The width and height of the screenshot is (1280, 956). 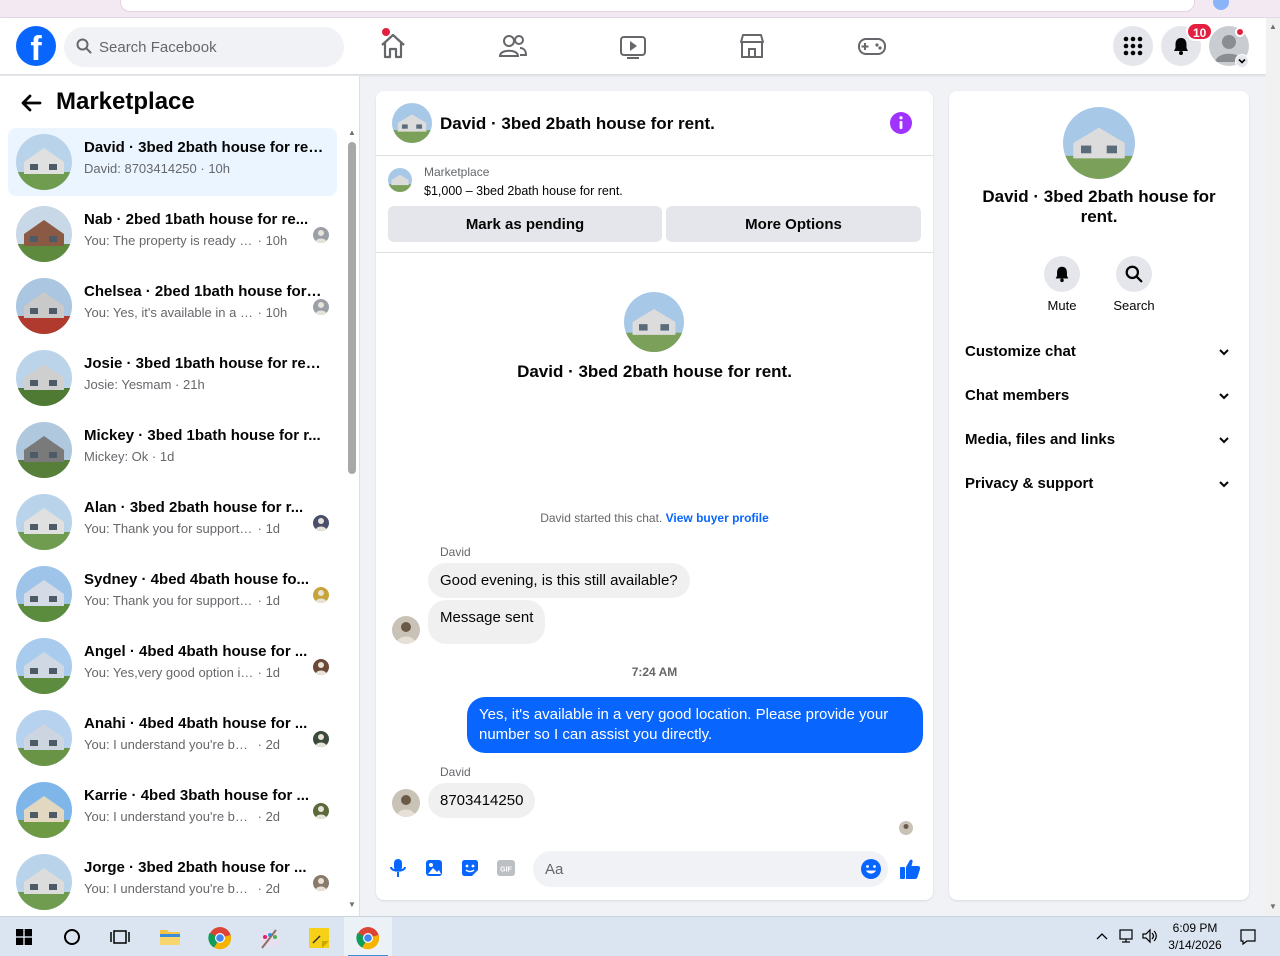 I want to click on search-box, so click(x=204, y=47).